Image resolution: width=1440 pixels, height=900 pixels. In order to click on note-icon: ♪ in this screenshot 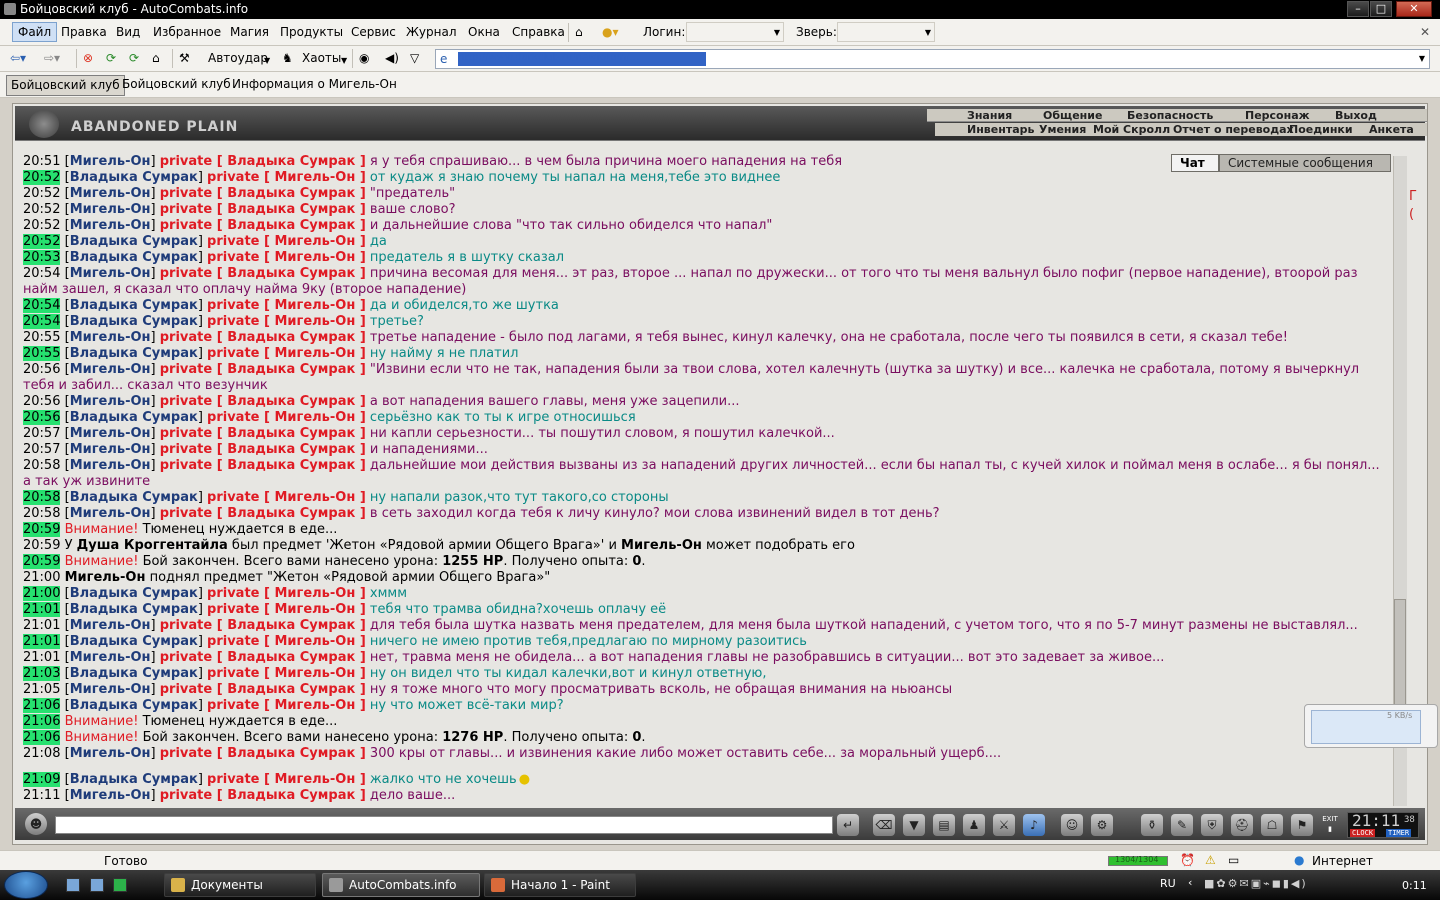, I will do `click(1034, 825)`.